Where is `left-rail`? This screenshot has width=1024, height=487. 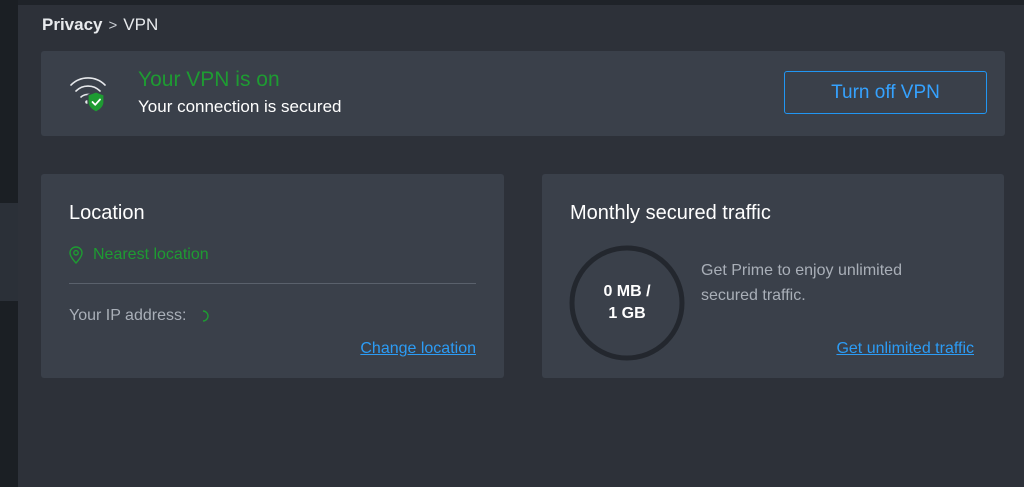
left-rail is located at coordinates (9, 243).